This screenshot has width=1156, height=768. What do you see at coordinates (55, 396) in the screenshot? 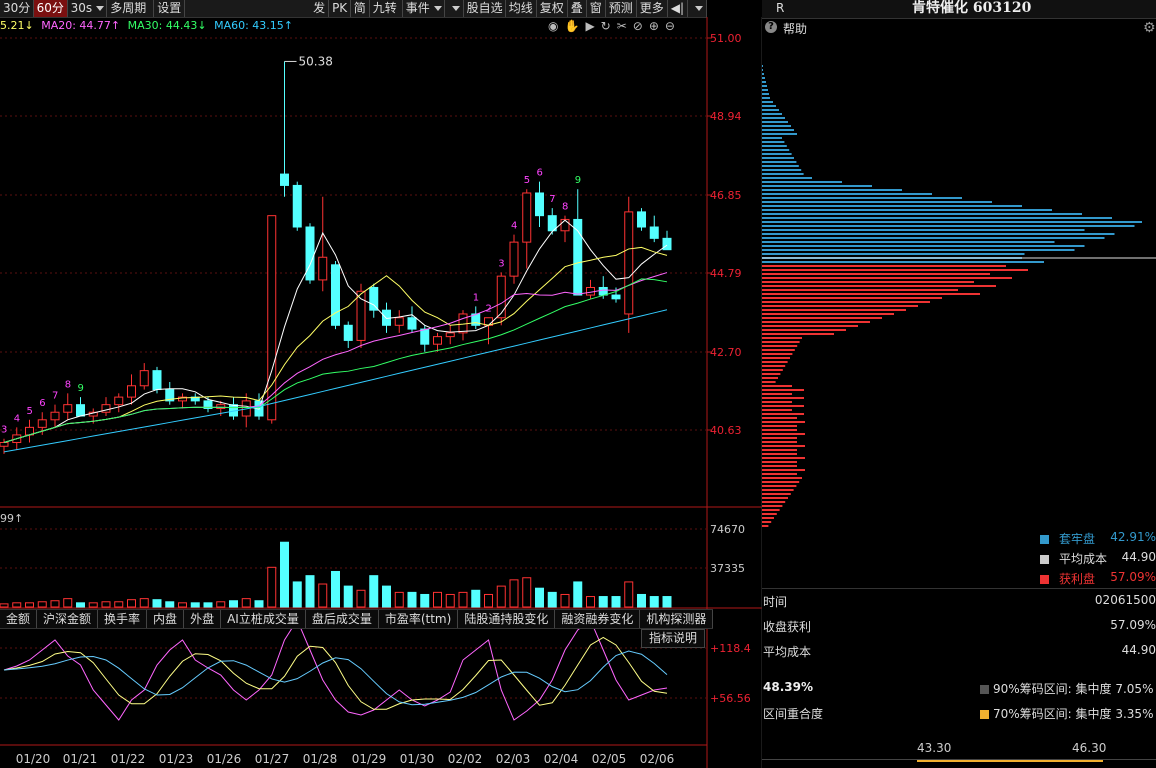
I see `nine-turn-left-4: 7` at bounding box center [55, 396].